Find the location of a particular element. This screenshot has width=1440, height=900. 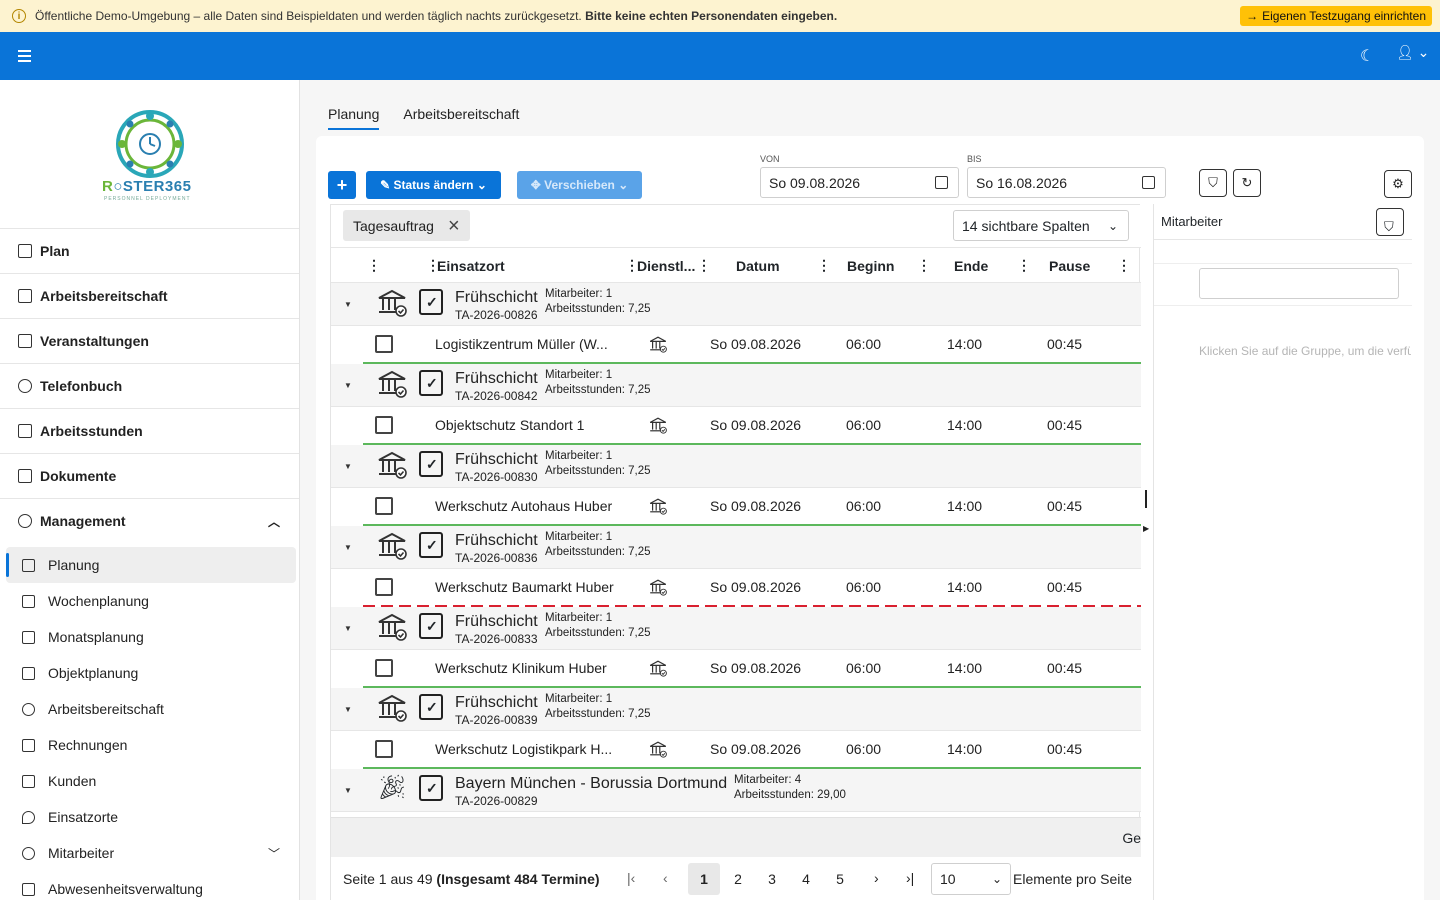

visible-columns-select: 14 sichtbare Spalten ⌄ is located at coordinates (1041, 225).